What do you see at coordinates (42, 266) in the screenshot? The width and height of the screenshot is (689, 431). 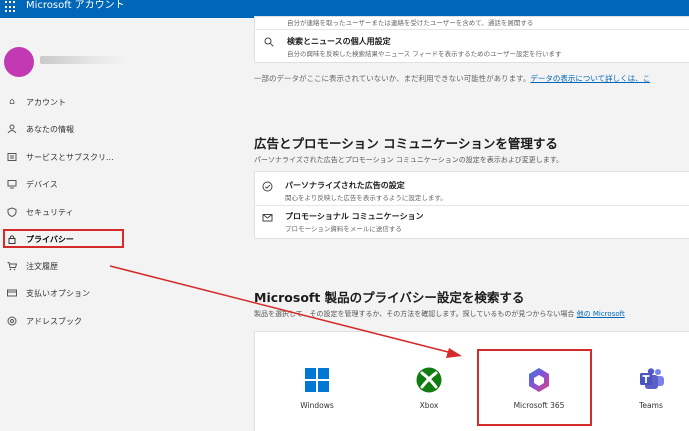 I see `sidebar-item-label: 注文履歴` at bounding box center [42, 266].